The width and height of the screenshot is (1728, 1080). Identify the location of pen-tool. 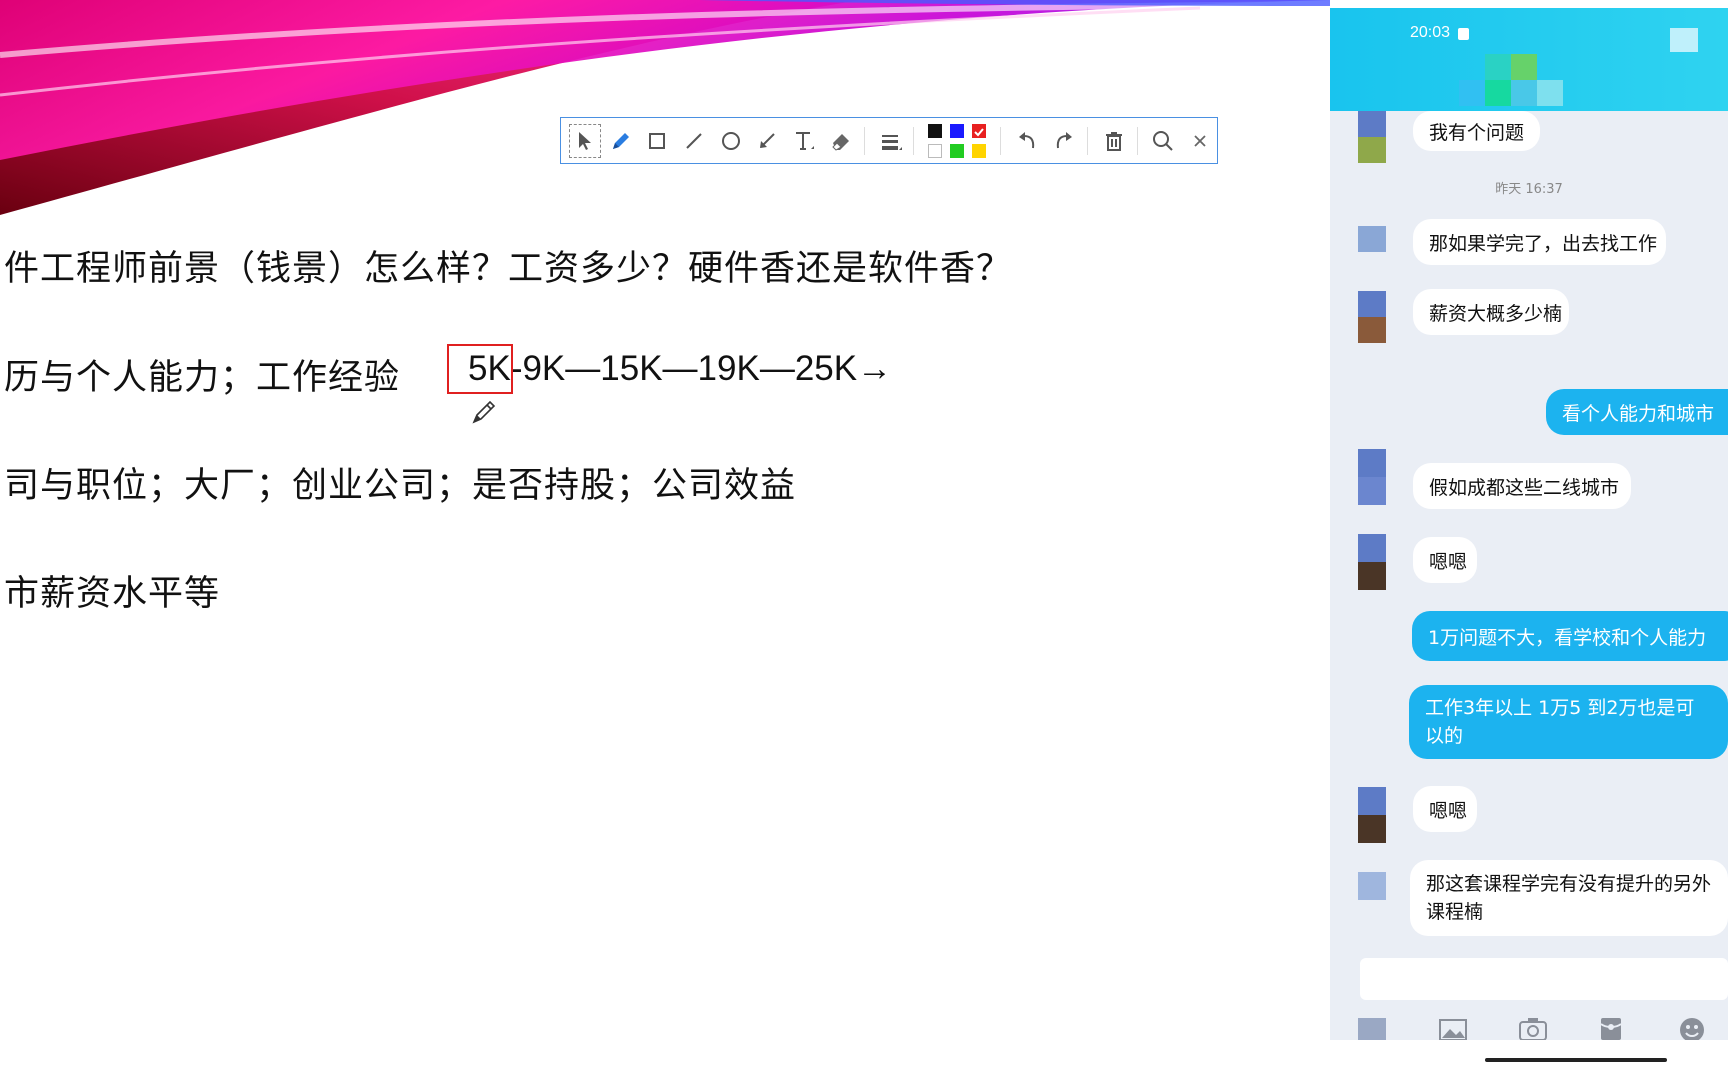
(621, 141).